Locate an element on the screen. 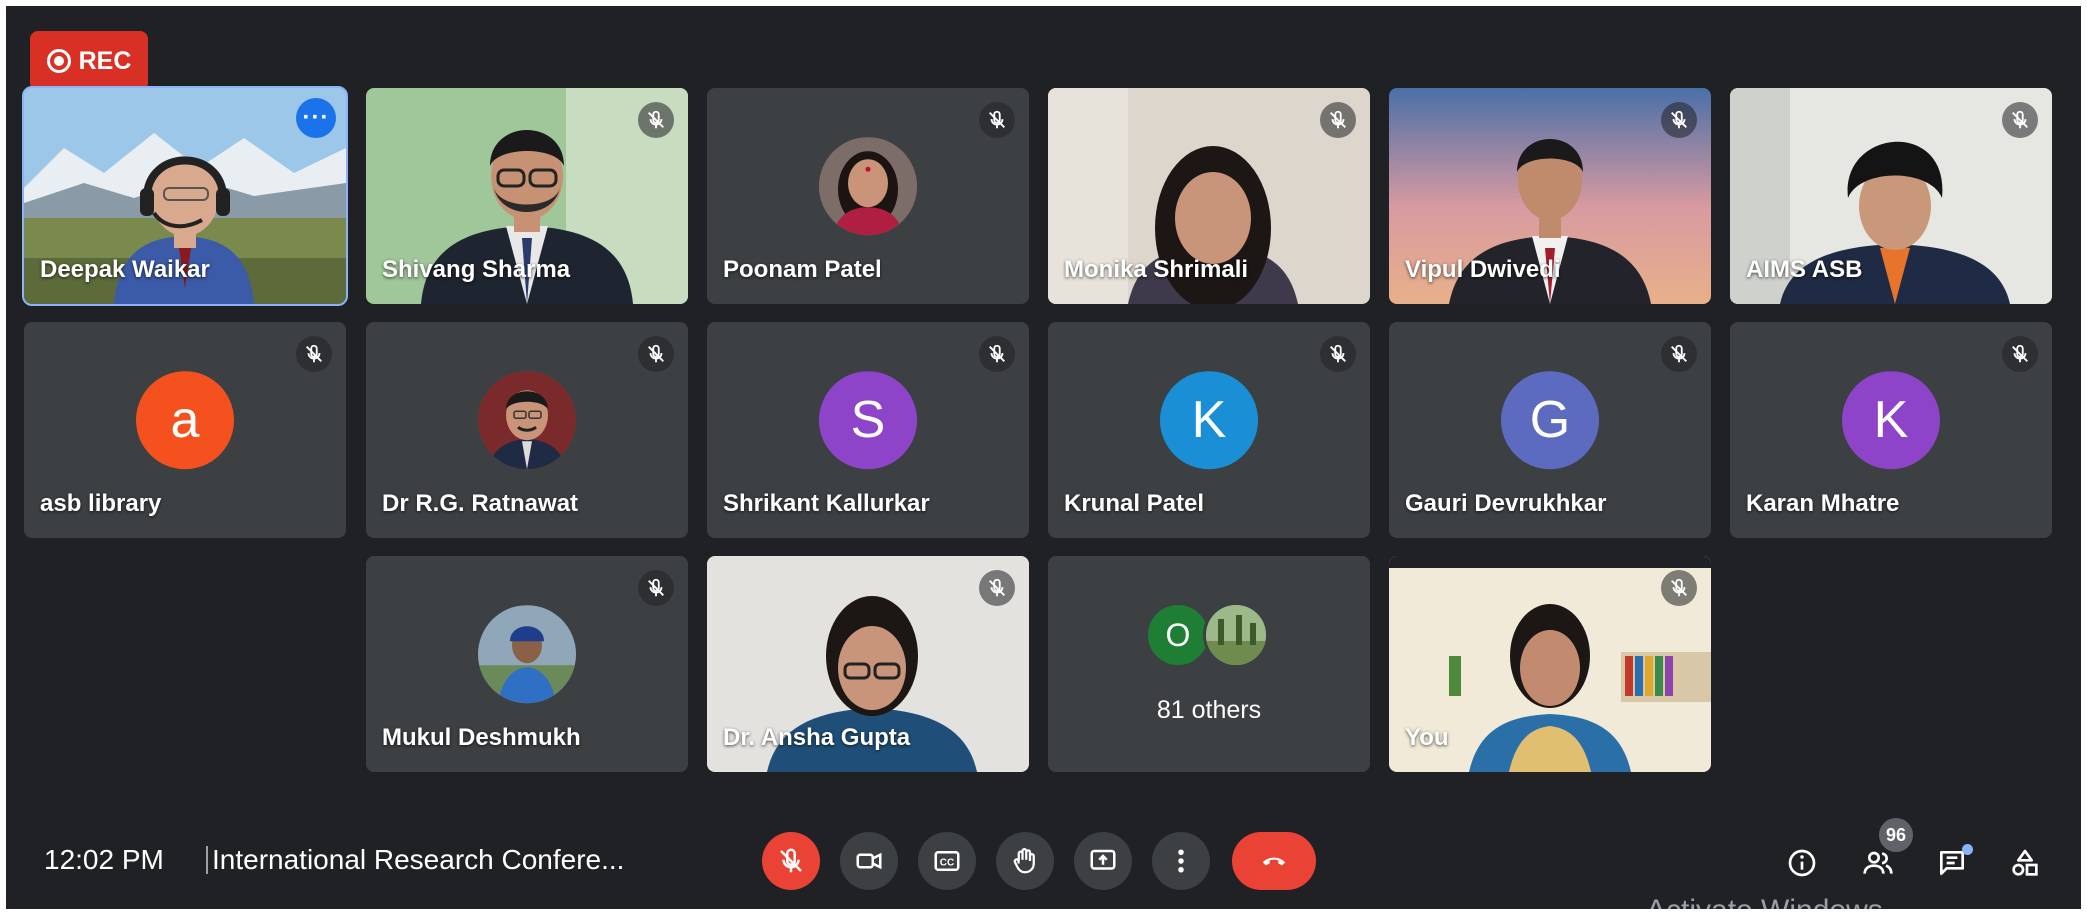 The image size is (2087, 915). windows-activation-watermark: Activate Windows is located at coordinates (1764, 901).